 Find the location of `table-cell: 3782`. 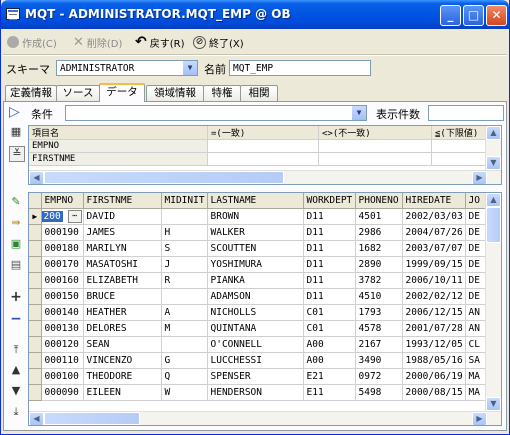

table-cell: 3782 is located at coordinates (379, 280).